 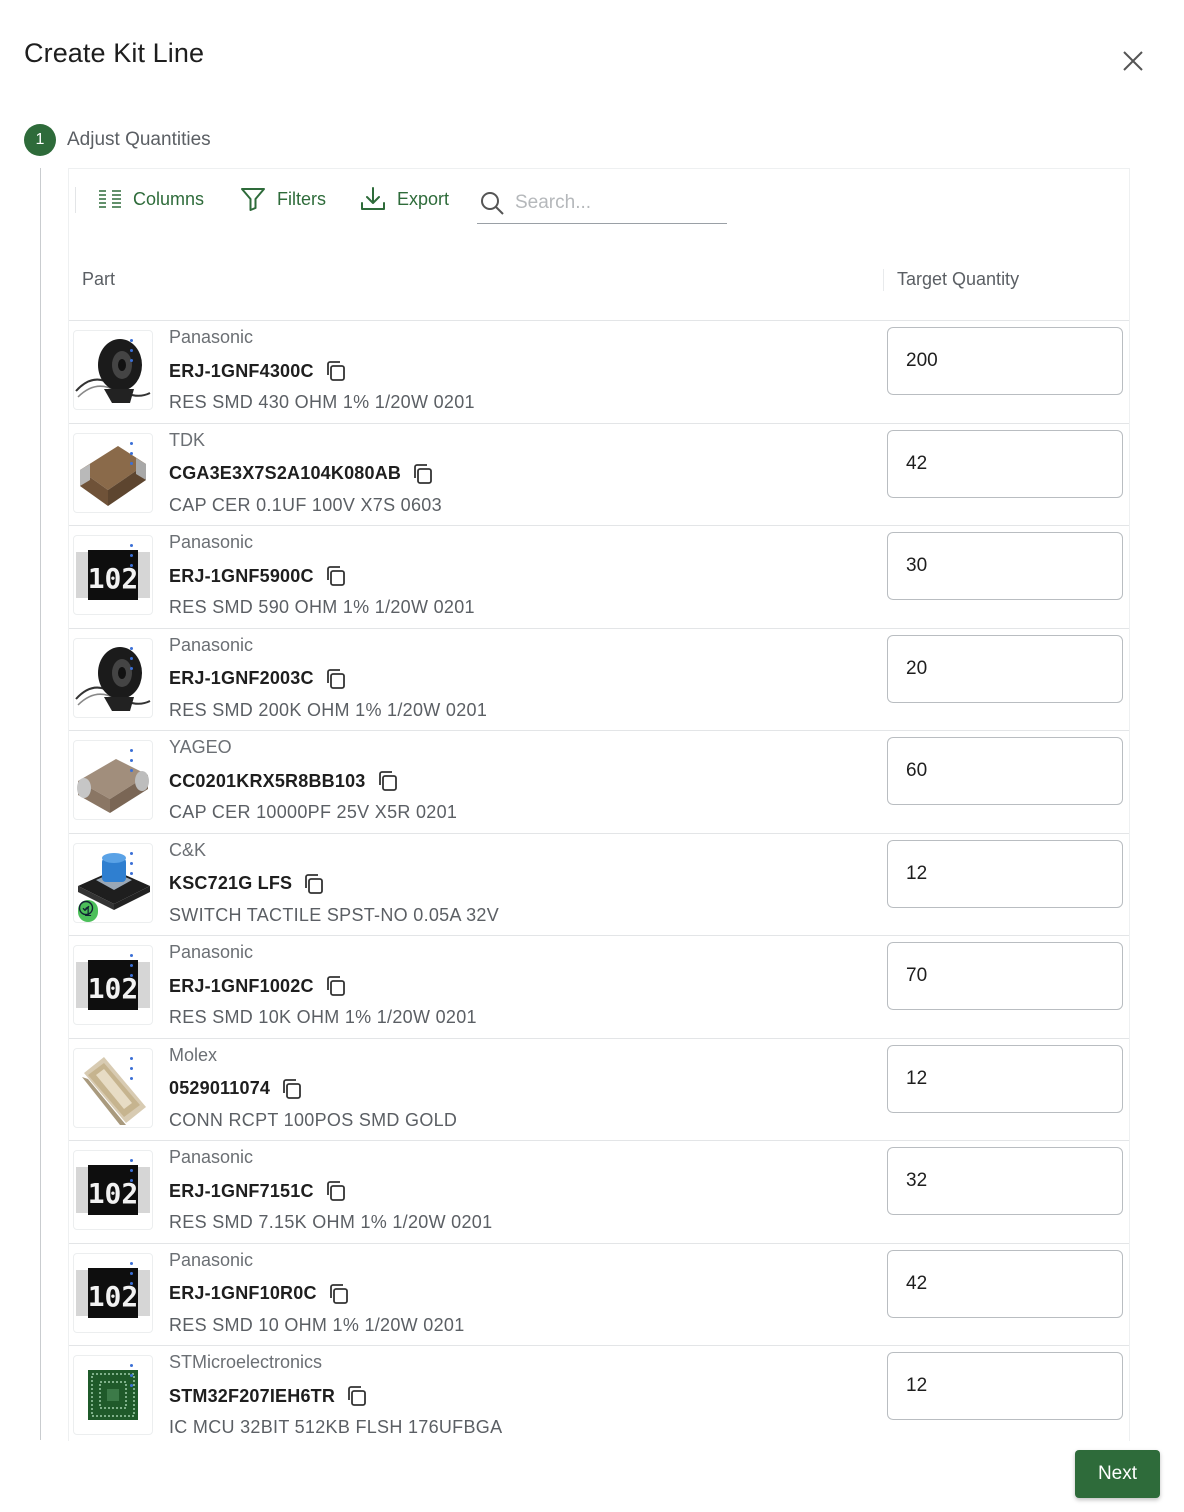 I want to click on step-number-badge: 1, so click(x=40, y=140).